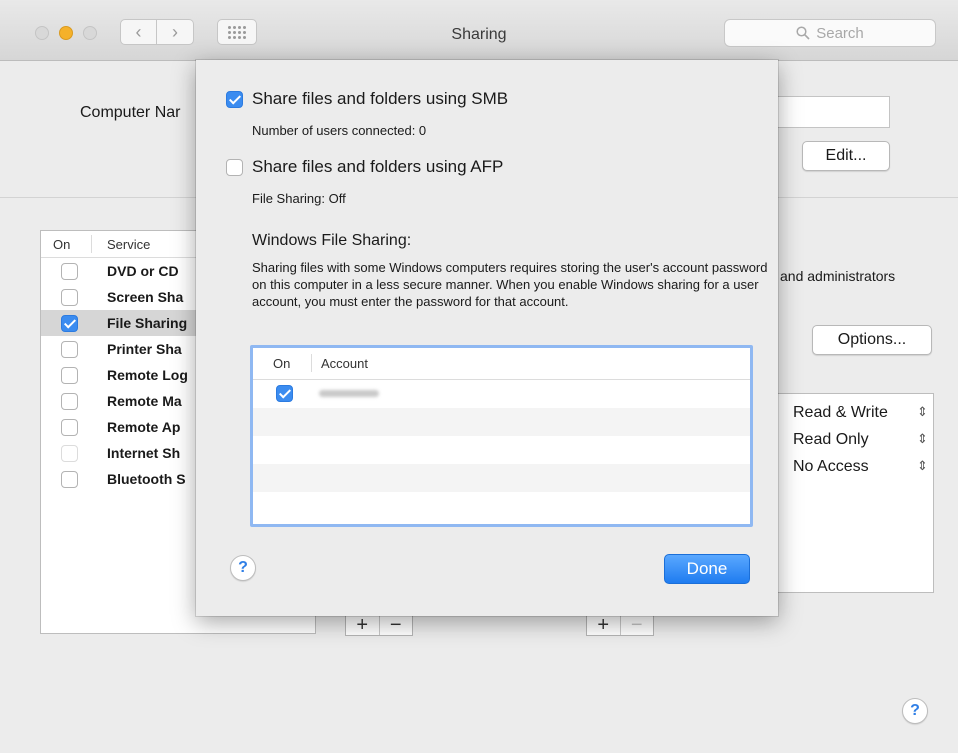 The width and height of the screenshot is (958, 753). What do you see at coordinates (501, 364) in the screenshot?
I see `accounts-table-header: On Account` at bounding box center [501, 364].